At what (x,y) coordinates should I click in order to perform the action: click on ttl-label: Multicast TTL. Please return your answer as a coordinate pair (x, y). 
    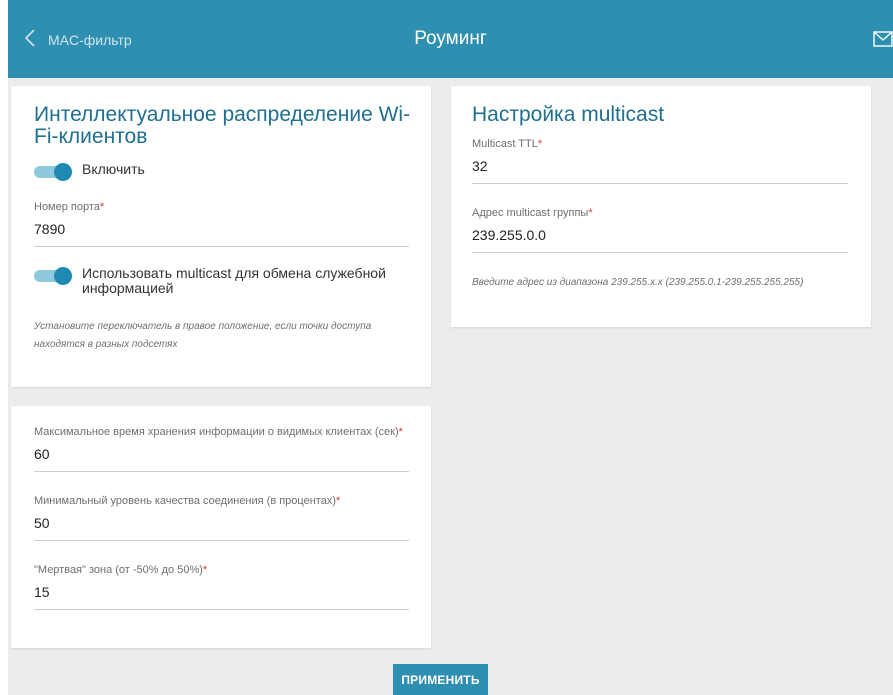
    Looking at the image, I should click on (505, 144).